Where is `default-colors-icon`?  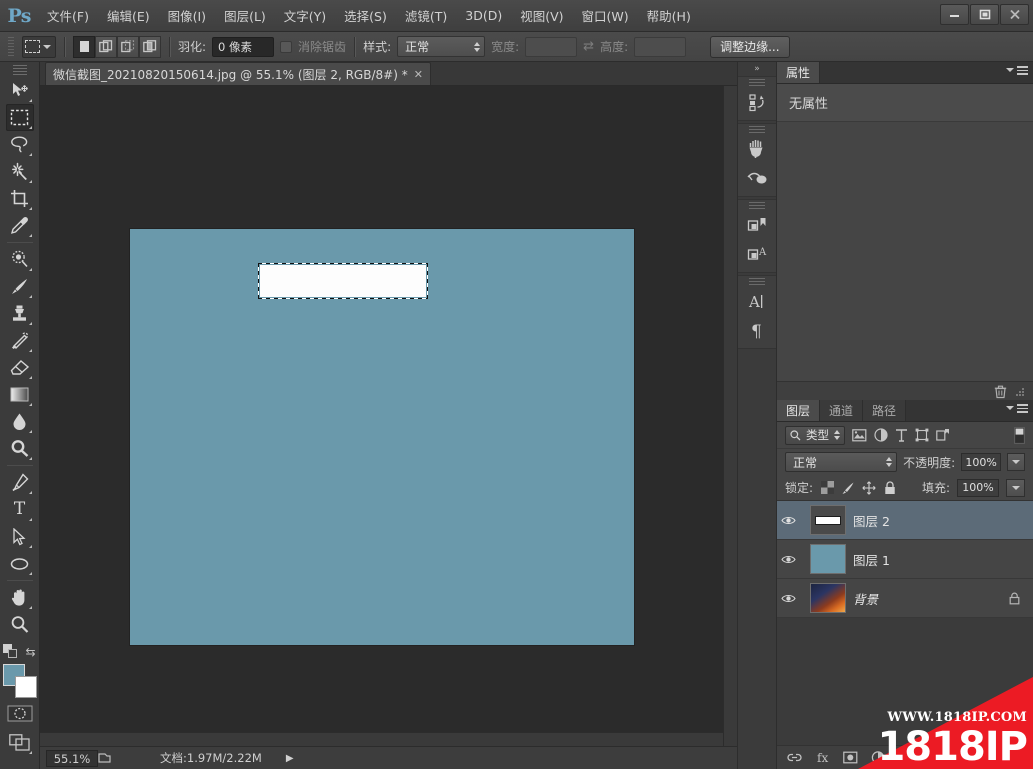
default-colors-icon is located at coordinates (11, 652).